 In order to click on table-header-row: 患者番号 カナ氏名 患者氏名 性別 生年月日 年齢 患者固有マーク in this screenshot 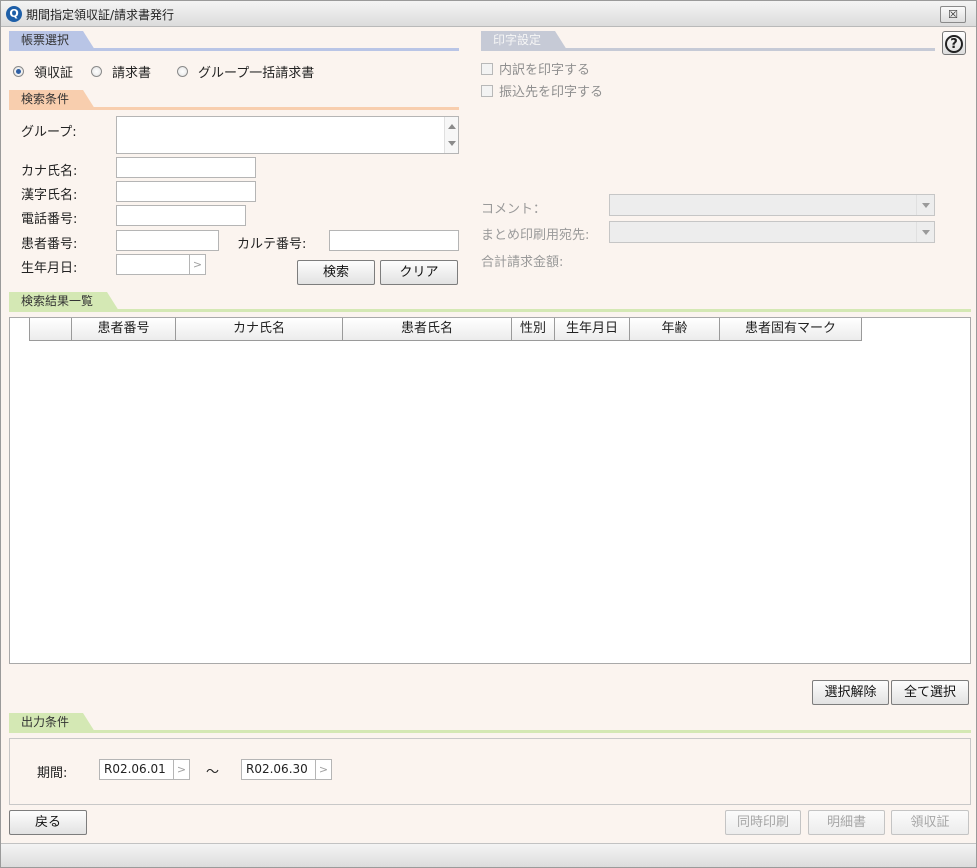, I will do `click(445, 329)`.